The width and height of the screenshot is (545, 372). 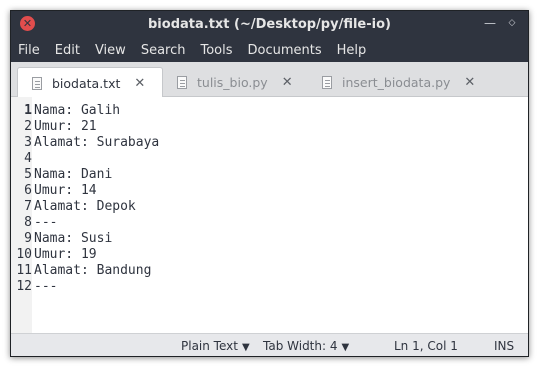 What do you see at coordinates (86, 83) in the screenshot?
I see `tab-label: biodata.txt` at bounding box center [86, 83].